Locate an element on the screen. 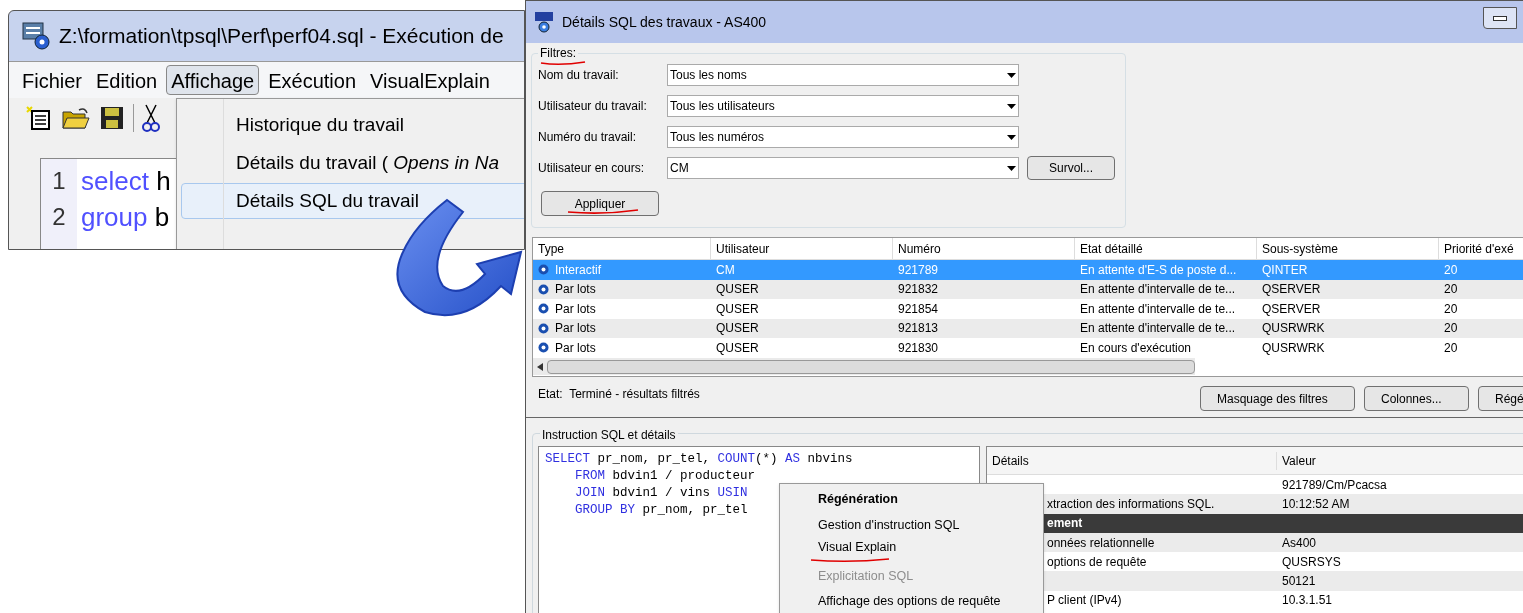 Image resolution: width=1523 pixels, height=613 pixels. table-cell-text: 921813 is located at coordinates (918, 329).